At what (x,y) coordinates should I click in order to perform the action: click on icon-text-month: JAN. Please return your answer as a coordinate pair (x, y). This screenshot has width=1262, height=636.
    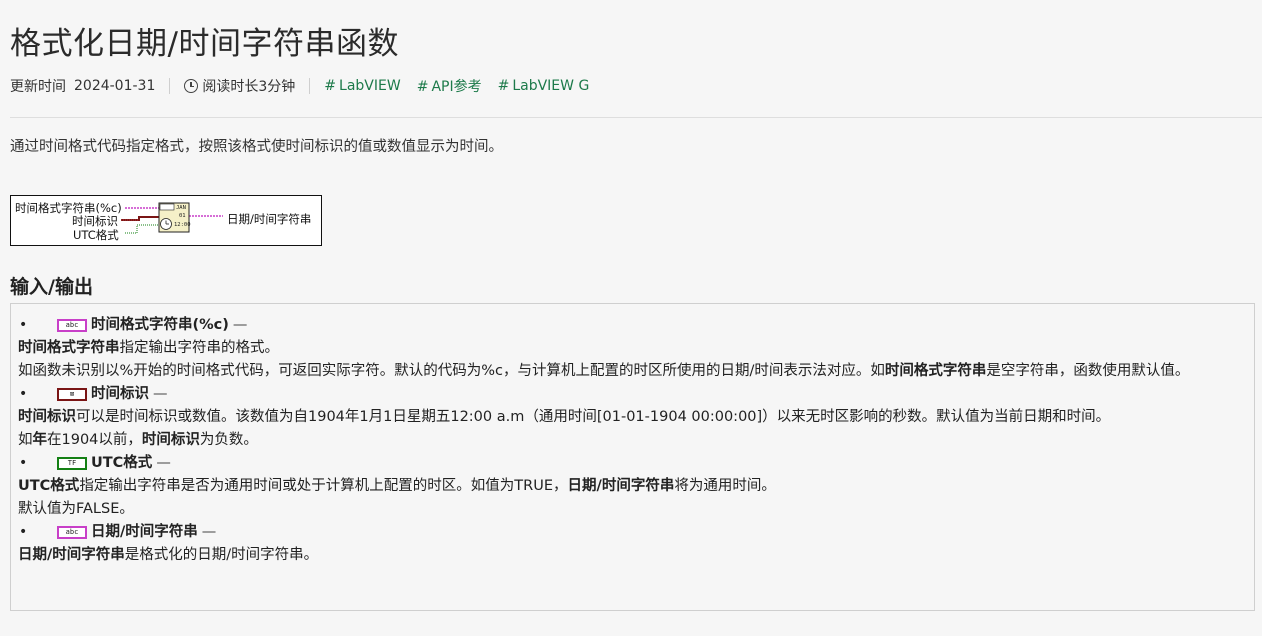
    Looking at the image, I should click on (181, 208).